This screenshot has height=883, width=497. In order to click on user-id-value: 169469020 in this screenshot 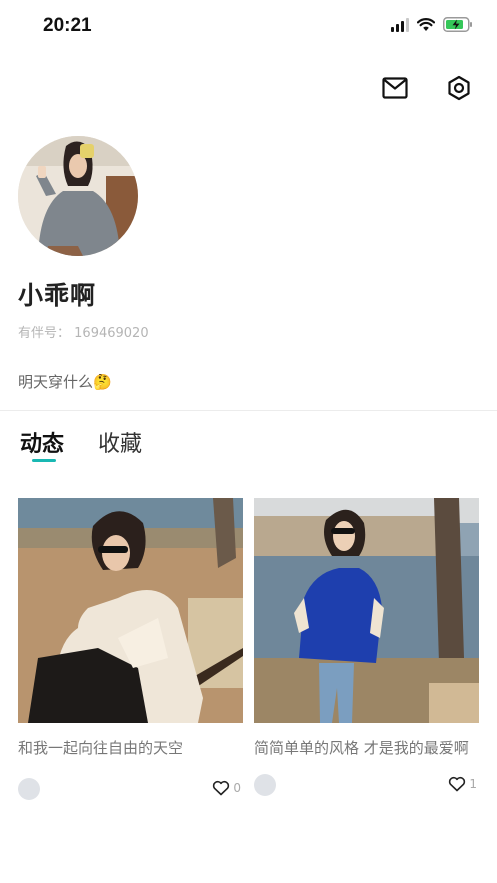, I will do `click(111, 333)`.